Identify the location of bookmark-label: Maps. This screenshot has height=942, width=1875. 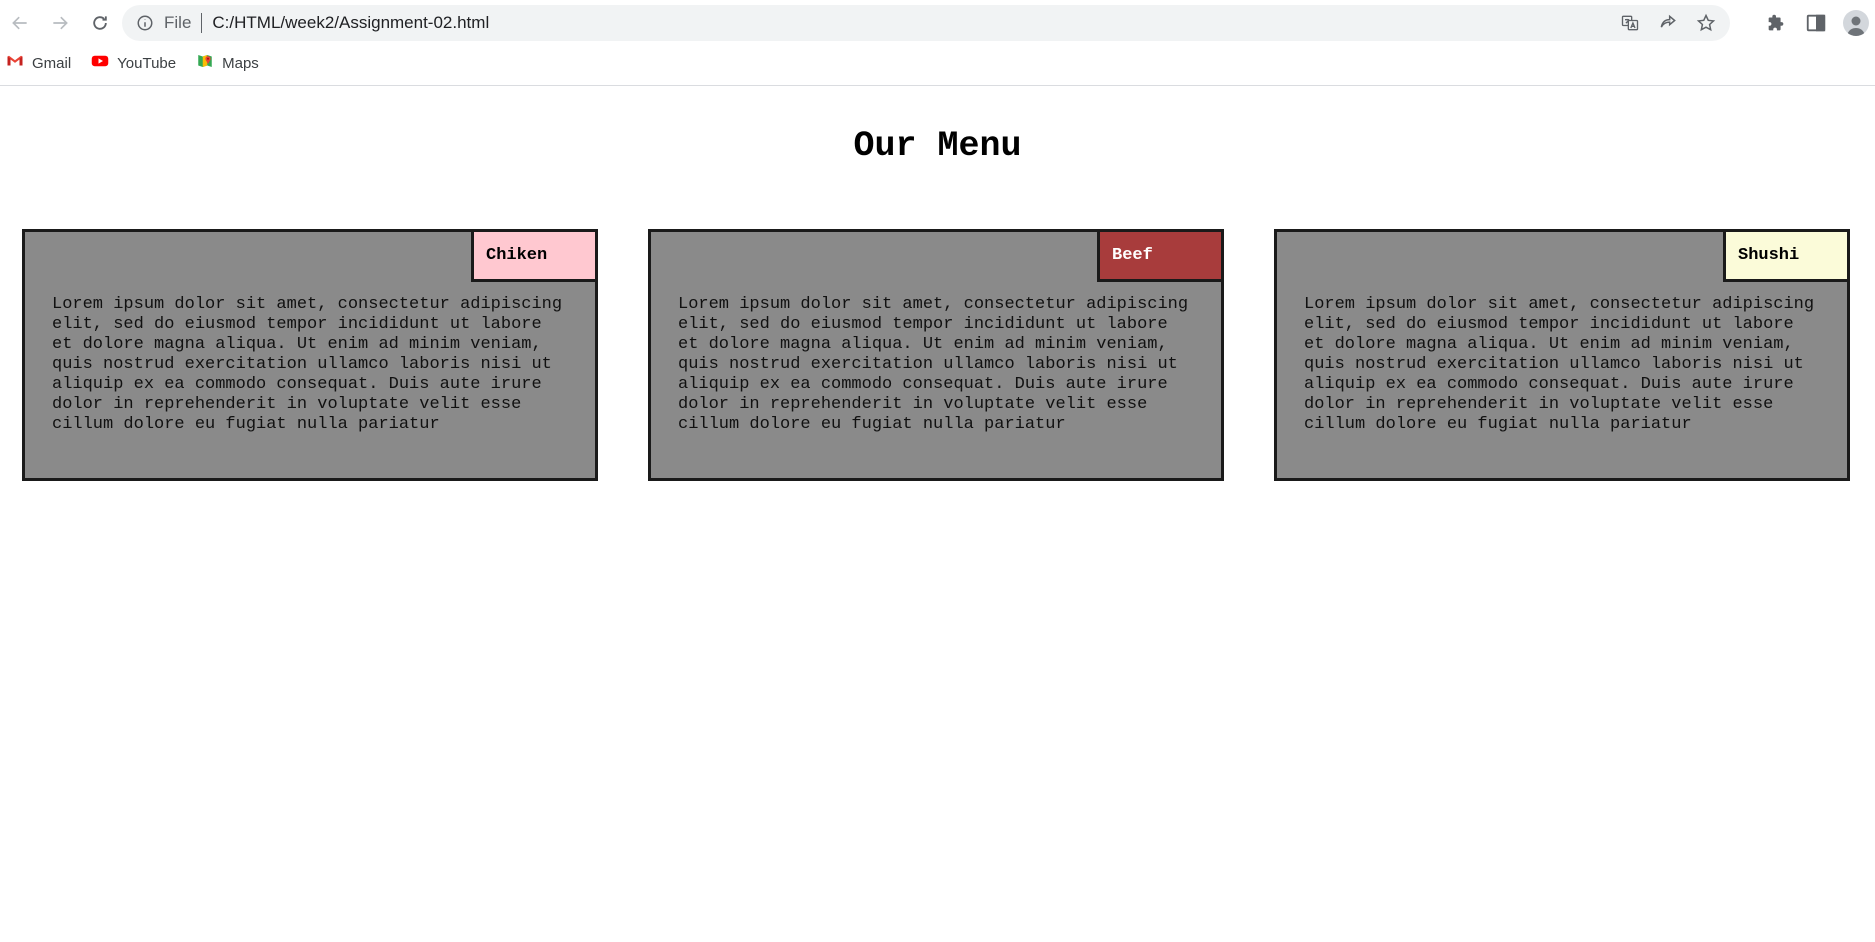
(240, 63).